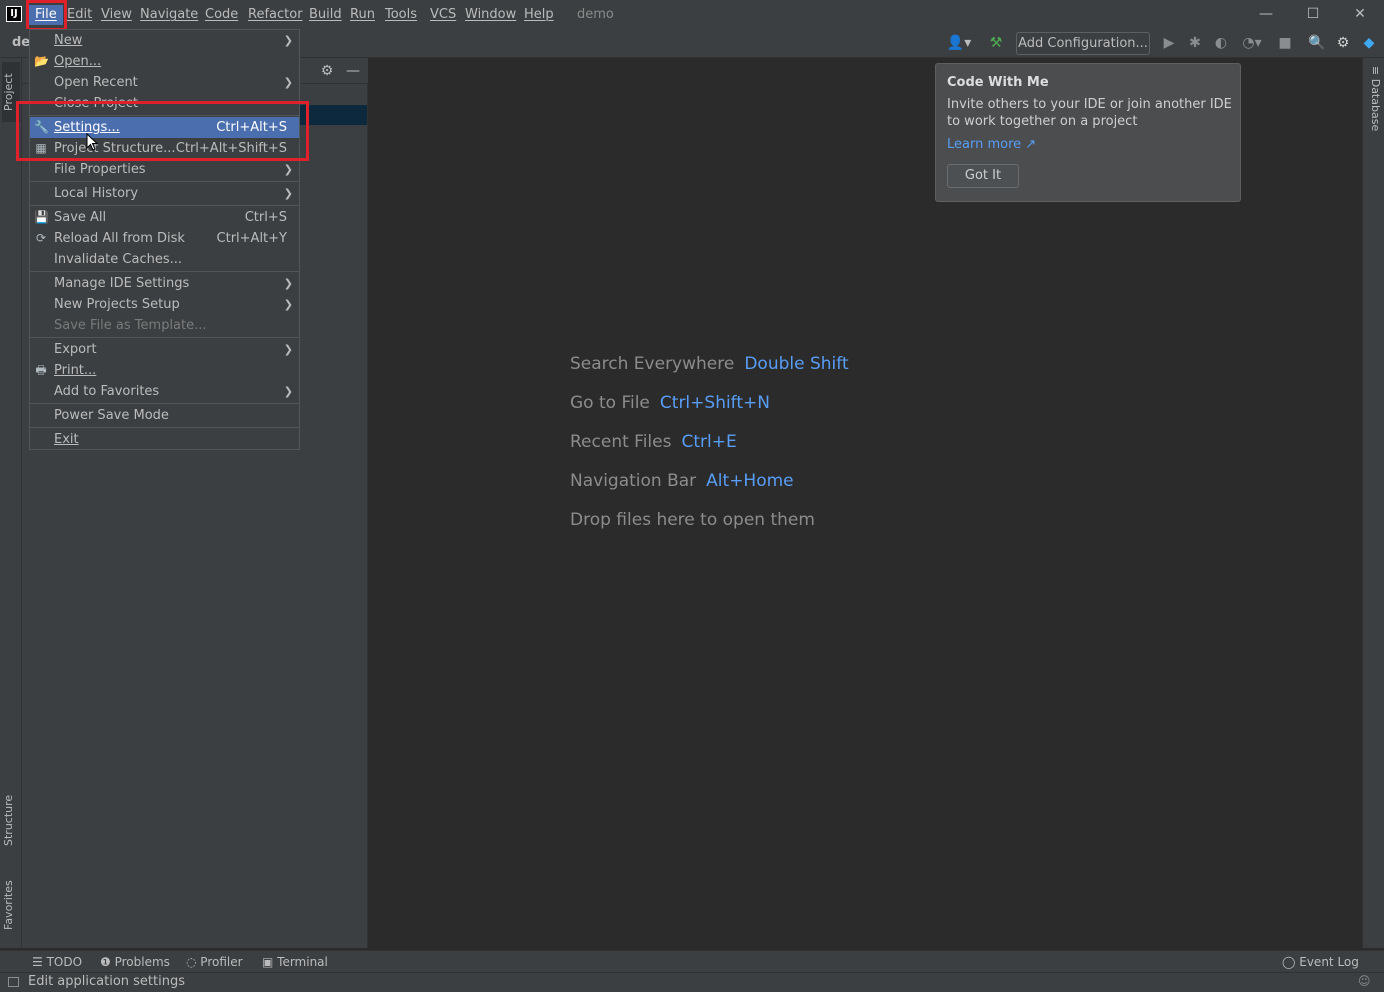 The width and height of the screenshot is (1384, 992). What do you see at coordinates (164, 82) in the screenshot?
I see `menu-item-open-recent: Open Recent ❯` at bounding box center [164, 82].